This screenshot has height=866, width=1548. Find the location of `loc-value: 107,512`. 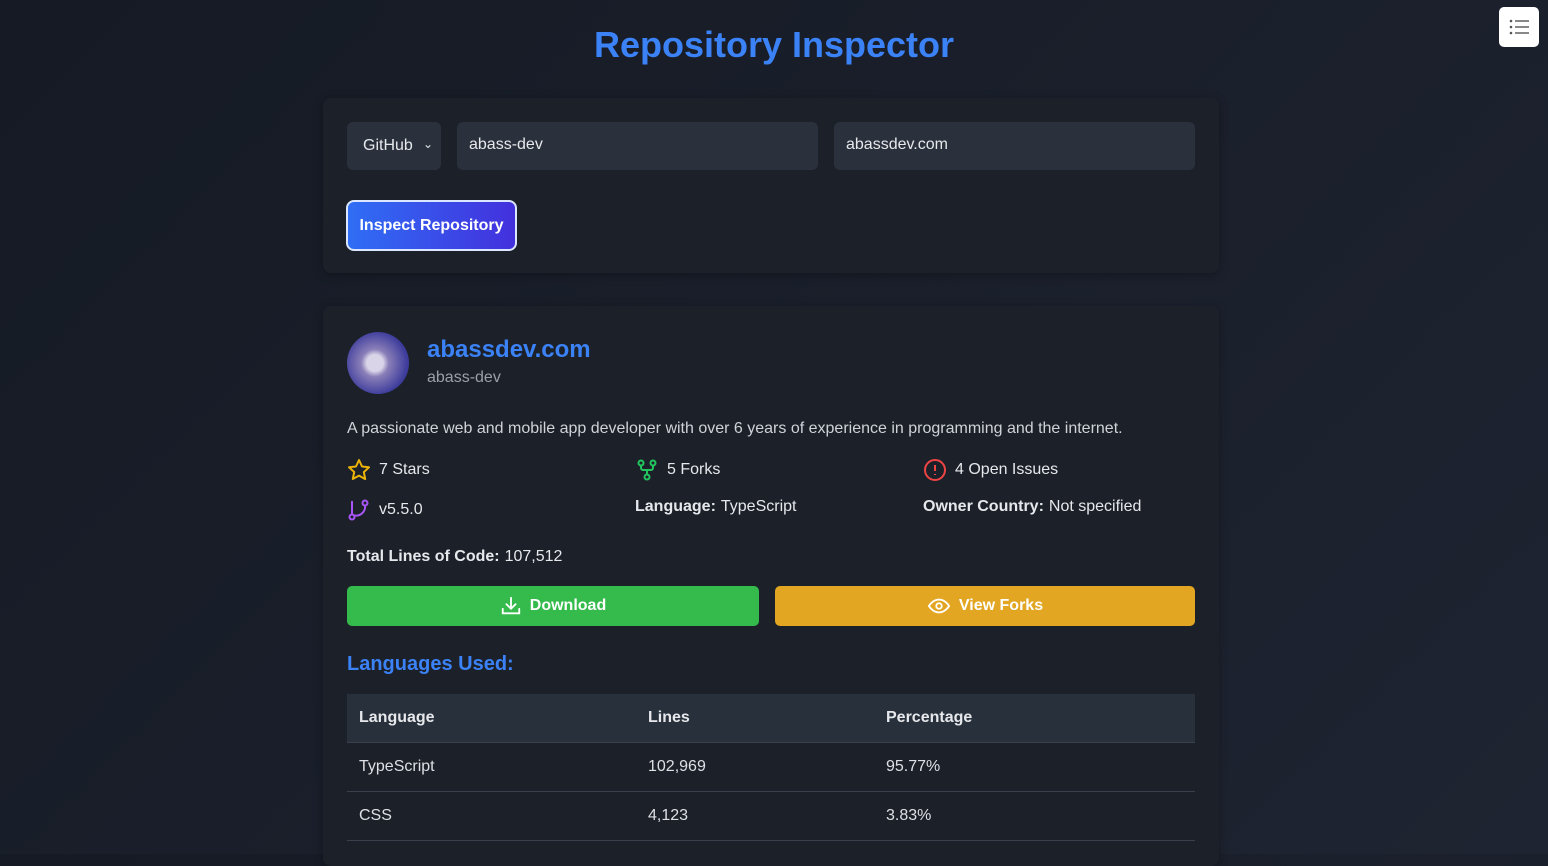

loc-value: 107,512 is located at coordinates (533, 556).